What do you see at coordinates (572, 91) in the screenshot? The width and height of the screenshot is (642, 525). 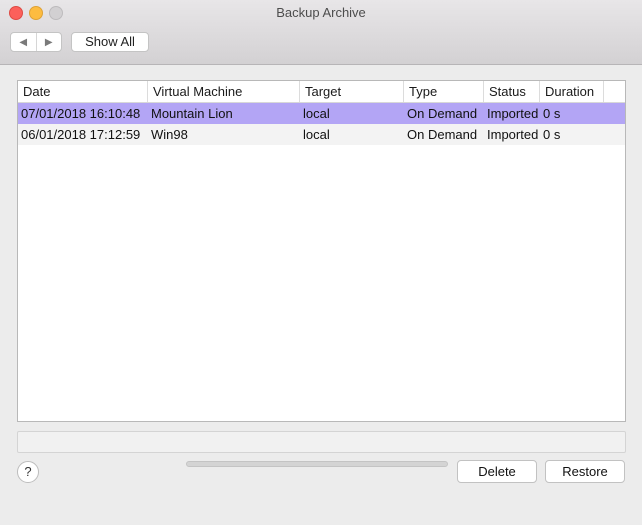 I see `column-header-duration: Duration` at bounding box center [572, 91].